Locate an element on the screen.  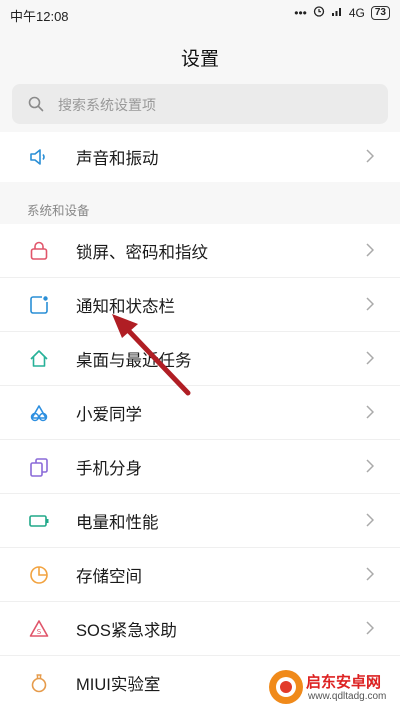
xiaoai-icon is located at coordinates (39, 413).